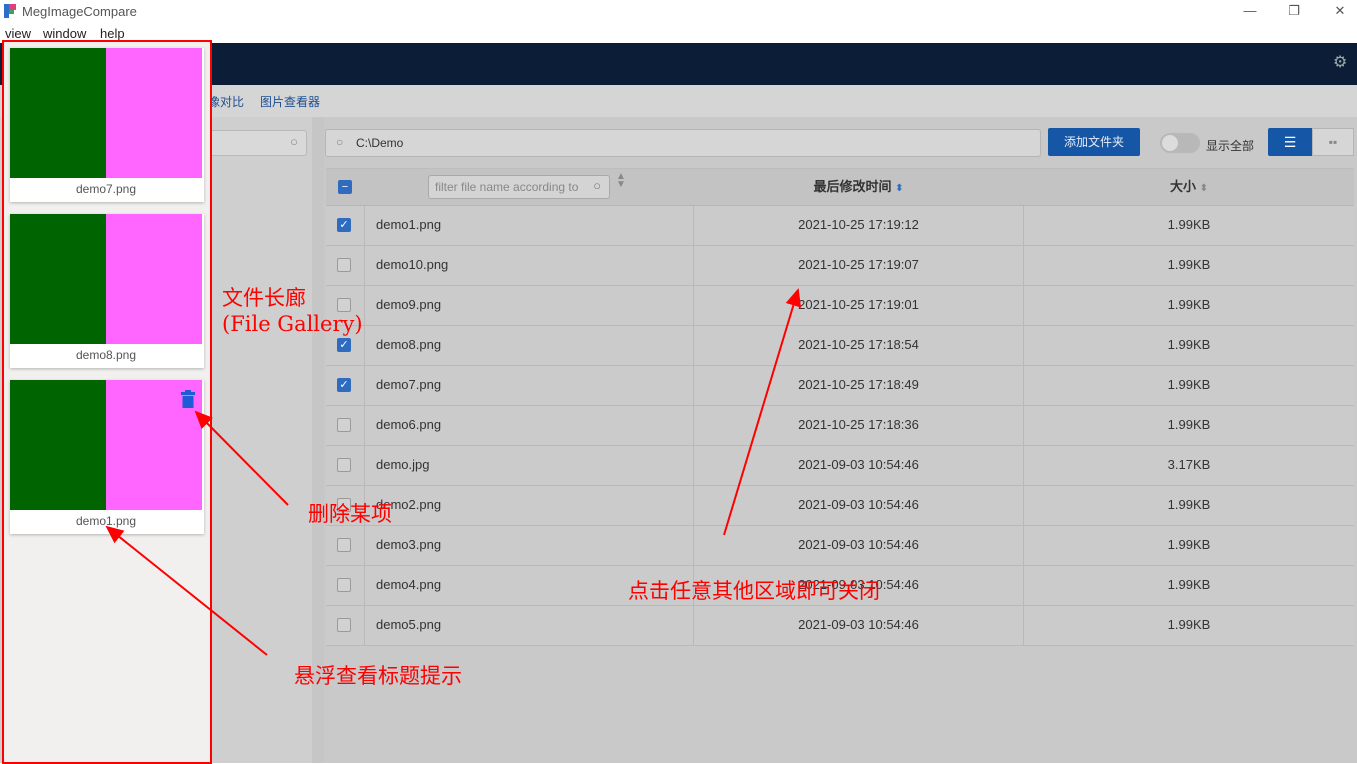  I want to click on annotation-gallery: 文件长廊, so click(264, 298).